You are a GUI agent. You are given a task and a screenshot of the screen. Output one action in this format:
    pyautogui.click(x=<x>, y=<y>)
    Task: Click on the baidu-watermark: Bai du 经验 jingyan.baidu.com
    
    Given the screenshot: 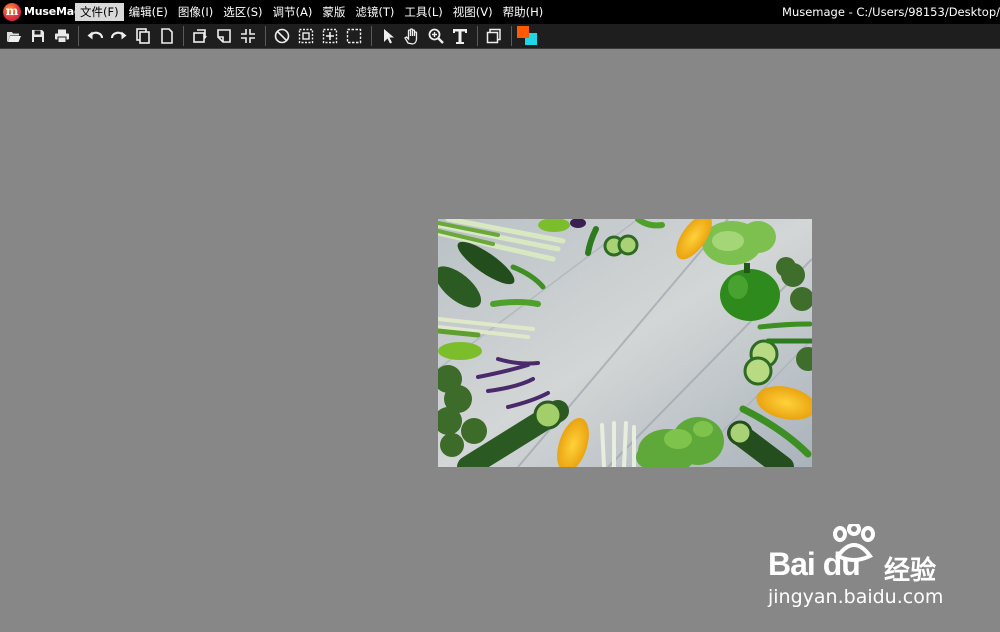 What is the action you would take?
    pyautogui.click(x=866, y=569)
    